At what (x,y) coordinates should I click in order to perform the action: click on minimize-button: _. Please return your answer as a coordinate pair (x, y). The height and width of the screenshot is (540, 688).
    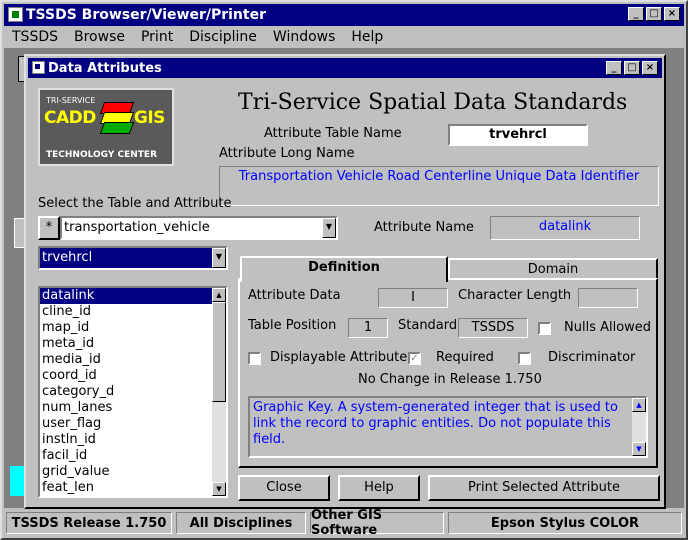
    Looking at the image, I should click on (636, 14).